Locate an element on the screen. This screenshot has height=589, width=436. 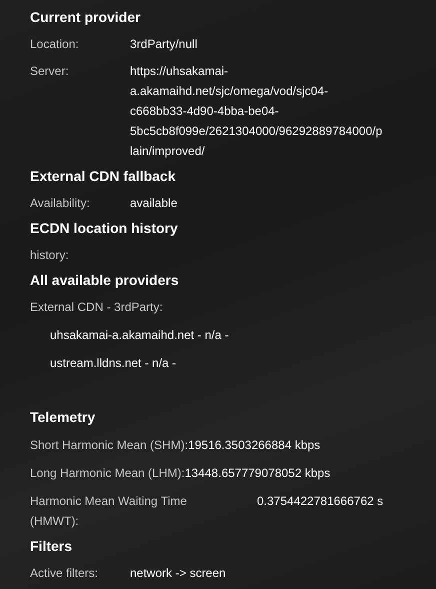
section-heading: All available providers is located at coordinates (105, 280).